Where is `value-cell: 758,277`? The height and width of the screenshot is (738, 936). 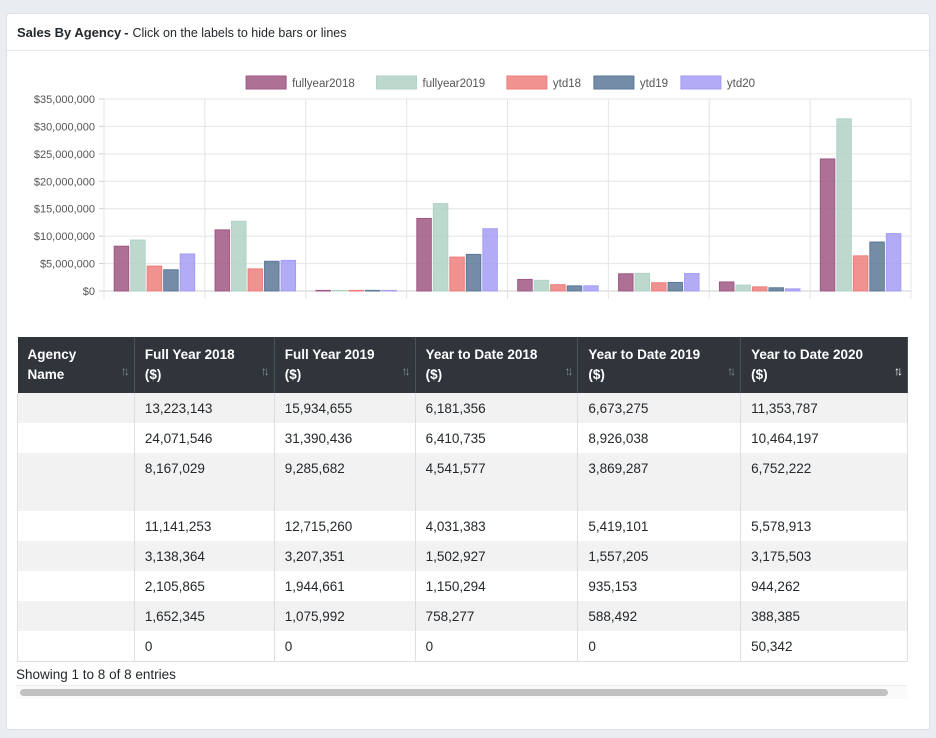 value-cell: 758,277 is located at coordinates (497, 616).